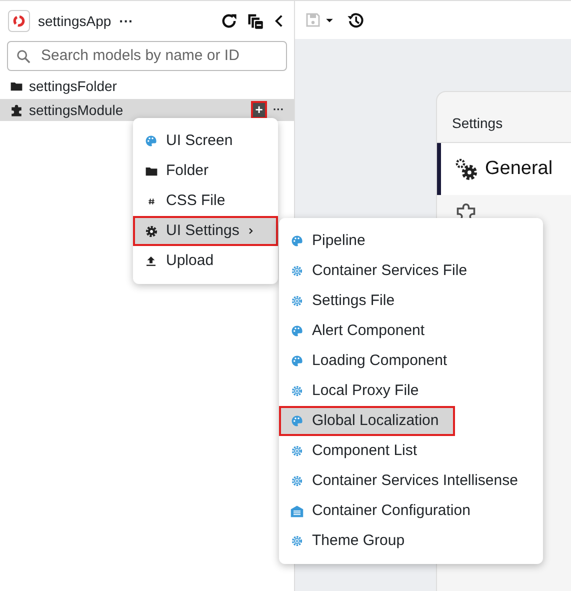 This screenshot has width=571, height=591. I want to click on menu-label: Container Services File, so click(390, 270).